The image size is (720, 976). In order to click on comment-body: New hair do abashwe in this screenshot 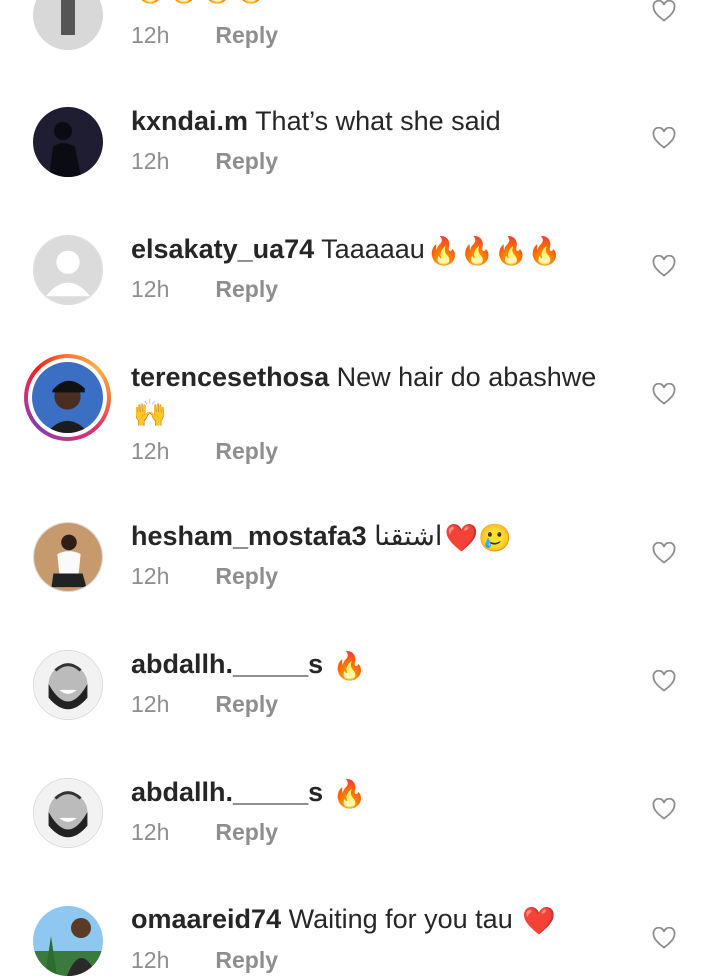, I will do `click(466, 377)`.